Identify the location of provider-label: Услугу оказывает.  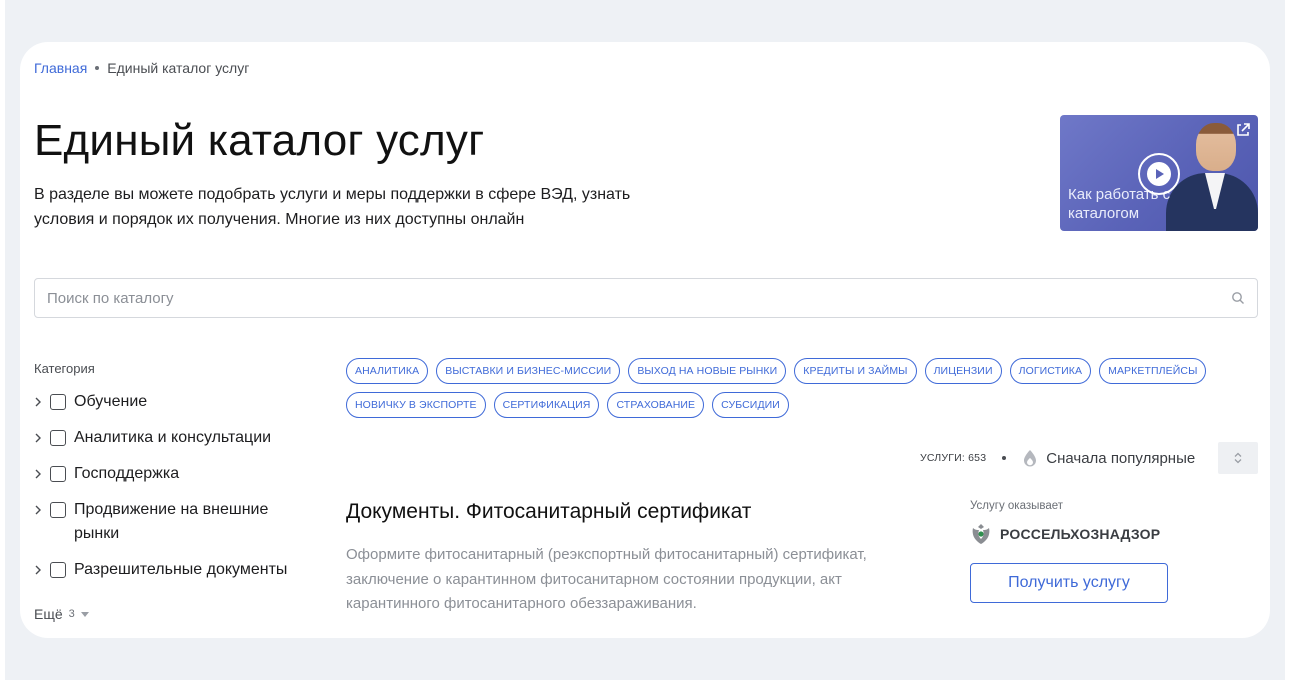
(1017, 506).